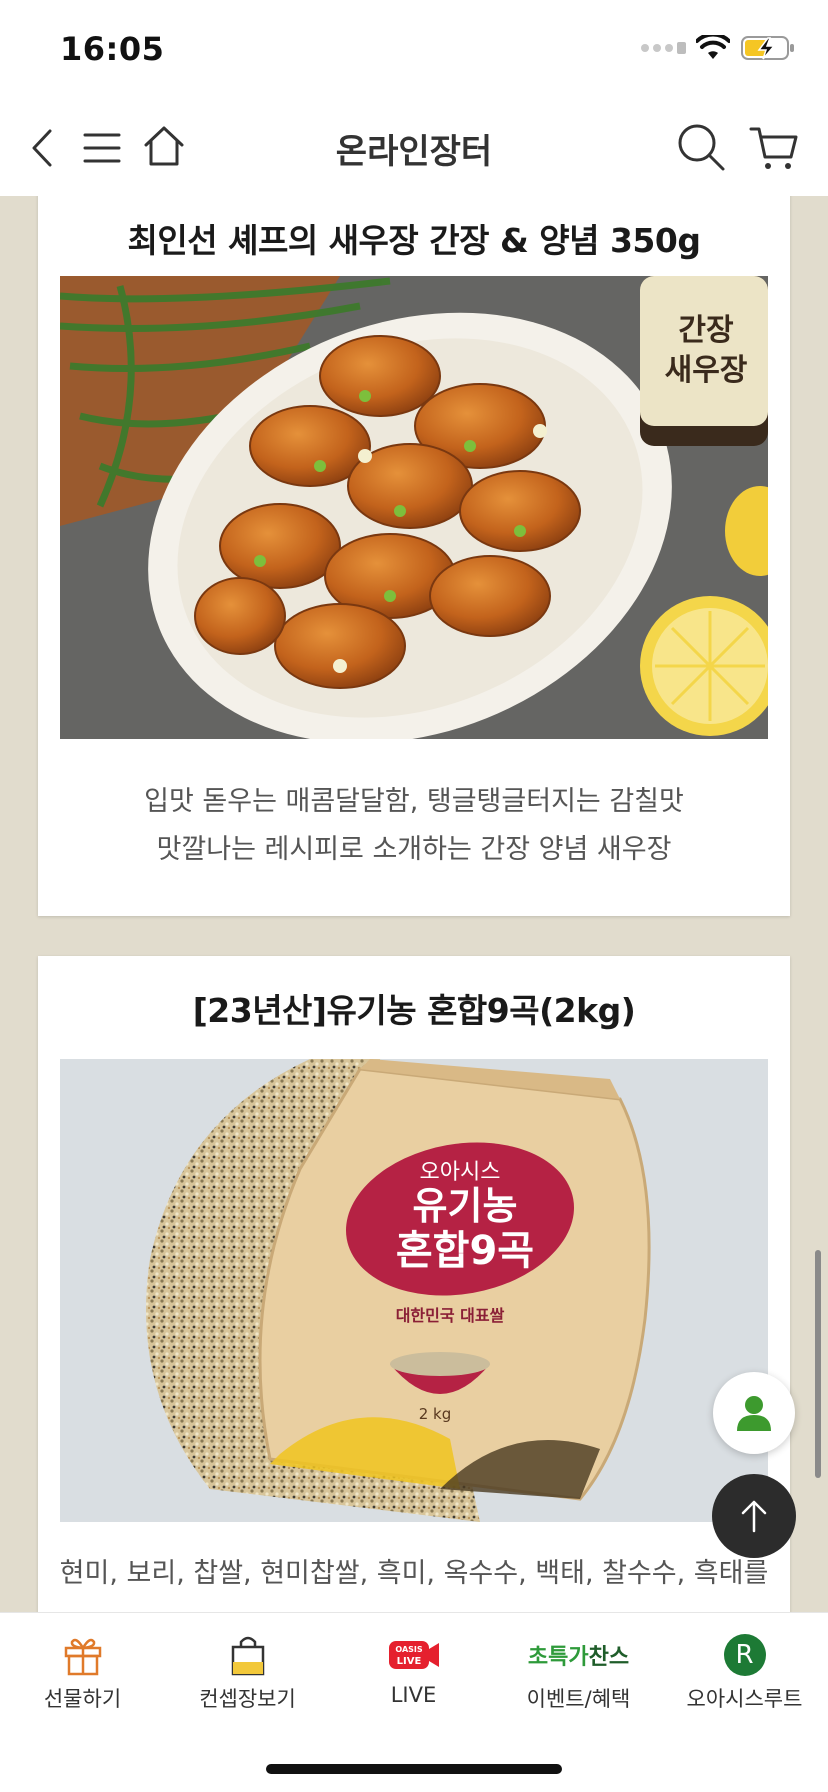 This screenshot has width=828, height=1792. Describe the element at coordinates (706, 330) in the screenshot. I see `svg-text: 간장` at that location.